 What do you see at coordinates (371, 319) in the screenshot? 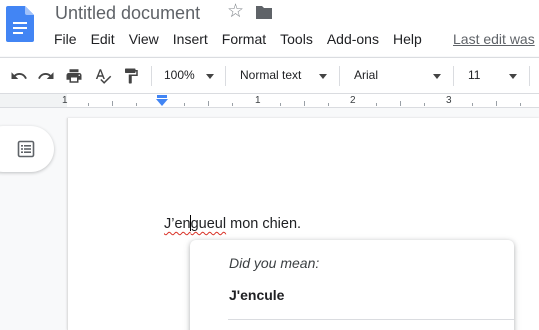
I see `popup-divider` at bounding box center [371, 319].